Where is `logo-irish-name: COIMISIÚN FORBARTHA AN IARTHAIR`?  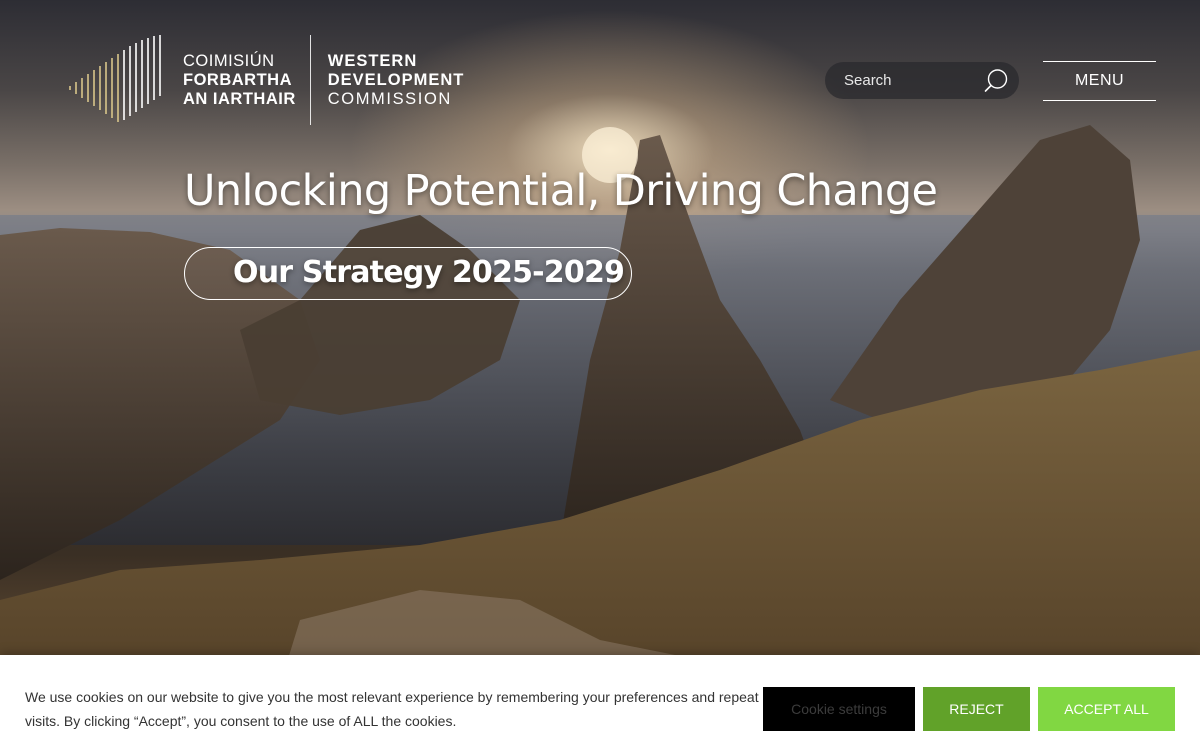
logo-irish-name: COIMISIÚN FORBARTHA AN IARTHAIR is located at coordinates (239, 80).